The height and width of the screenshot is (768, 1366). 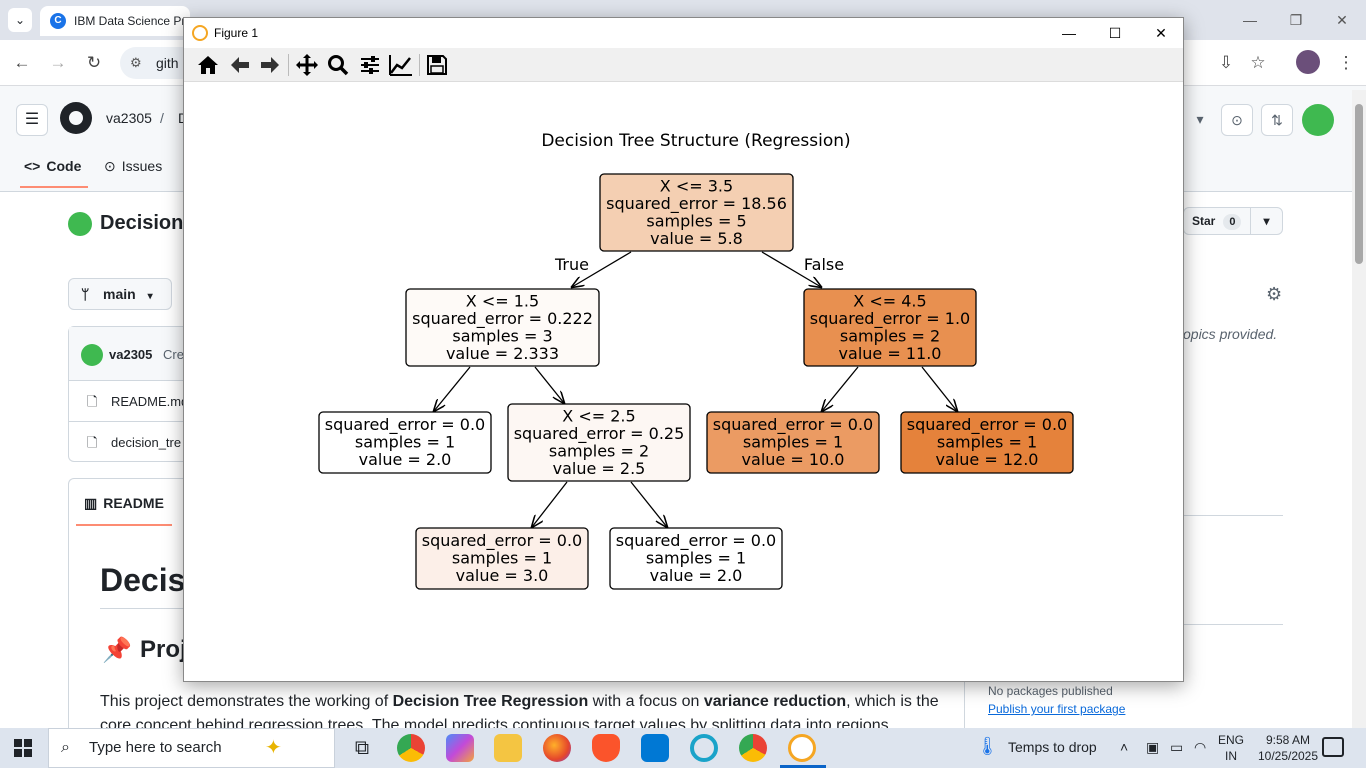 What do you see at coordinates (208, 65) in the screenshot?
I see `home-icon` at bounding box center [208, 65].